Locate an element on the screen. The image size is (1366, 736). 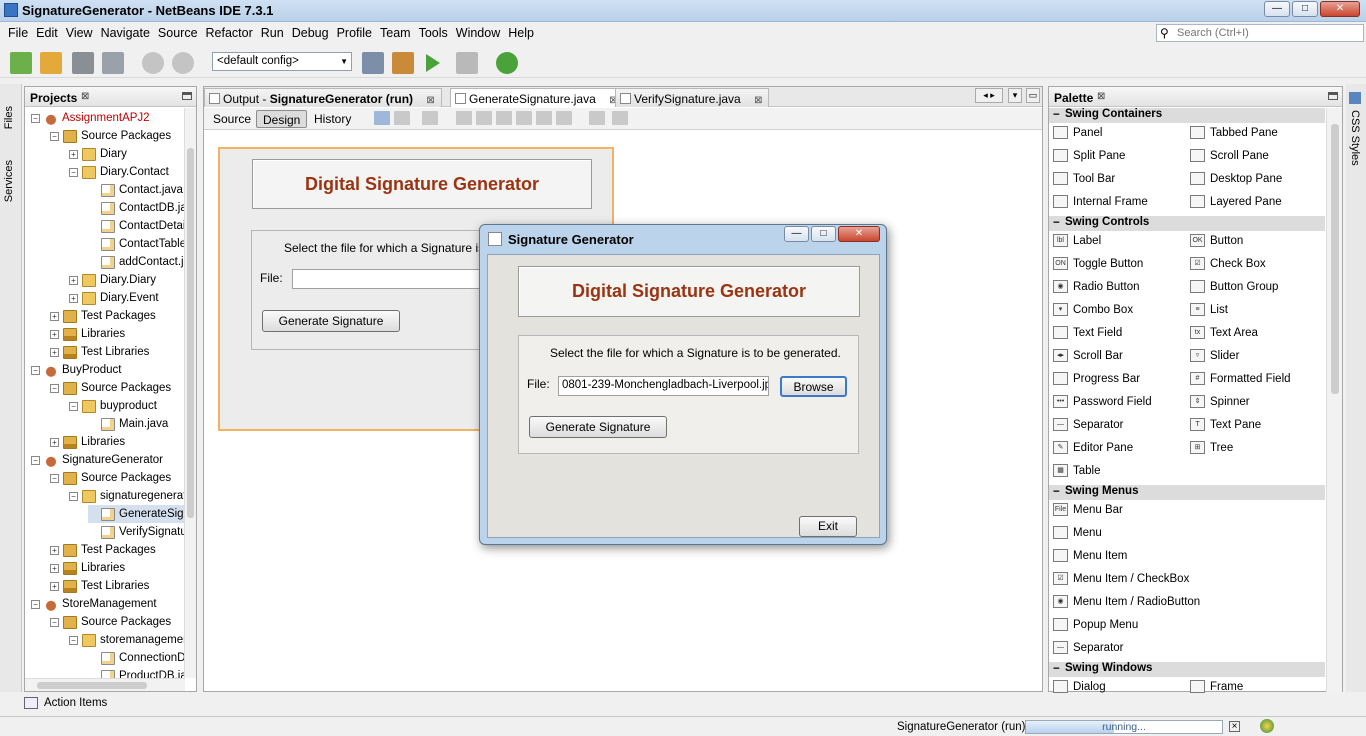
undo-icon is located at coordinates (153, 63).